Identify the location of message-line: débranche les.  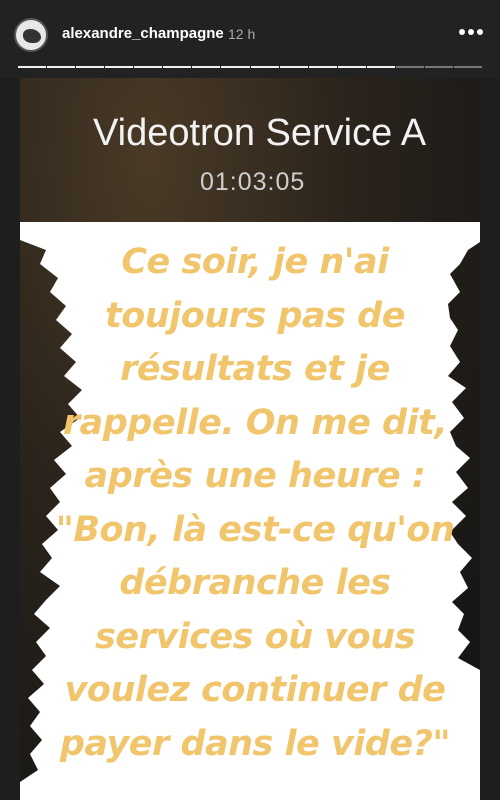
(255, 583).